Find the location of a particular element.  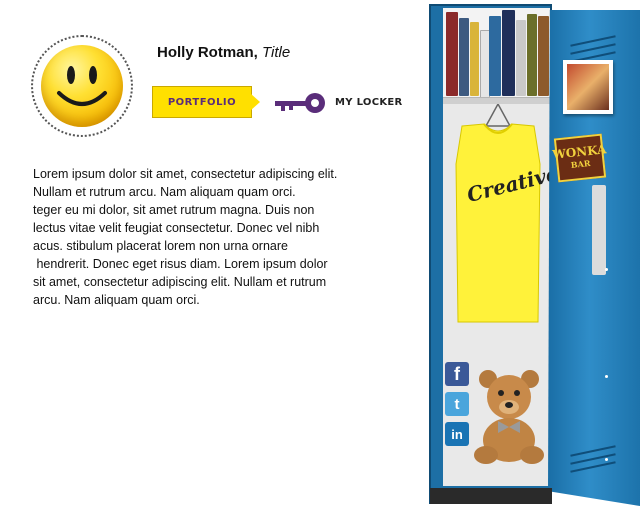

profile-title: Title is located at coordinates (276, 52).